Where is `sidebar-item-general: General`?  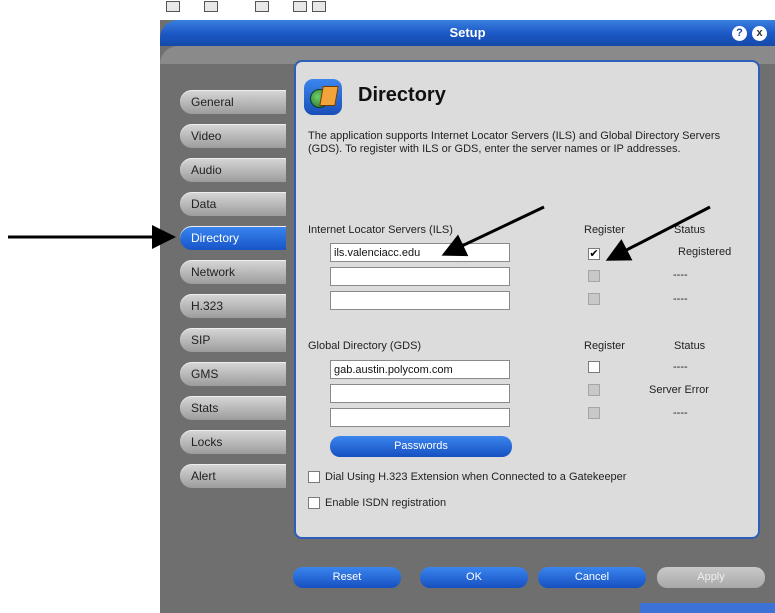
sidebar-item-general: General is located at coordinates (233, 102).